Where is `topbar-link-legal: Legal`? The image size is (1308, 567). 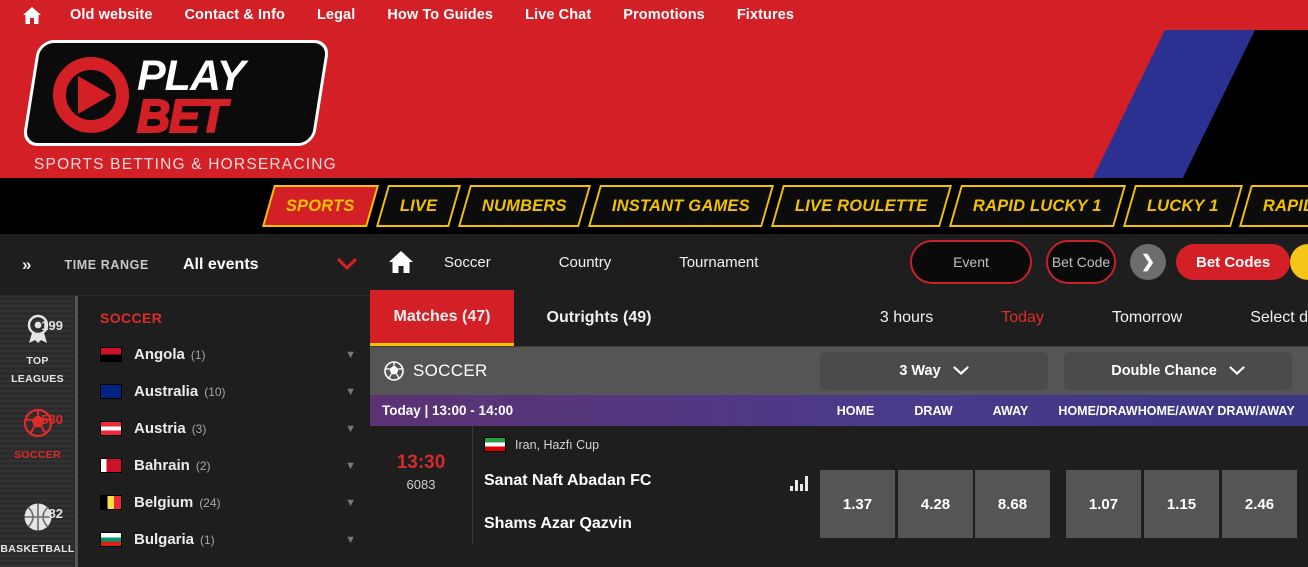
topbar-link-legal: Legal is located at coordinates (336, 15).